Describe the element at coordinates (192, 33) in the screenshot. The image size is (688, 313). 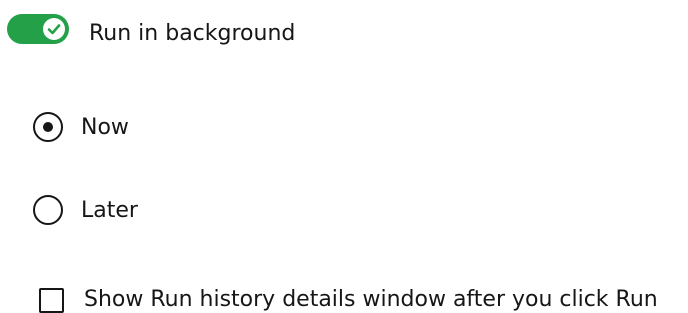
I see `toggle-label: Run in background` at that location.